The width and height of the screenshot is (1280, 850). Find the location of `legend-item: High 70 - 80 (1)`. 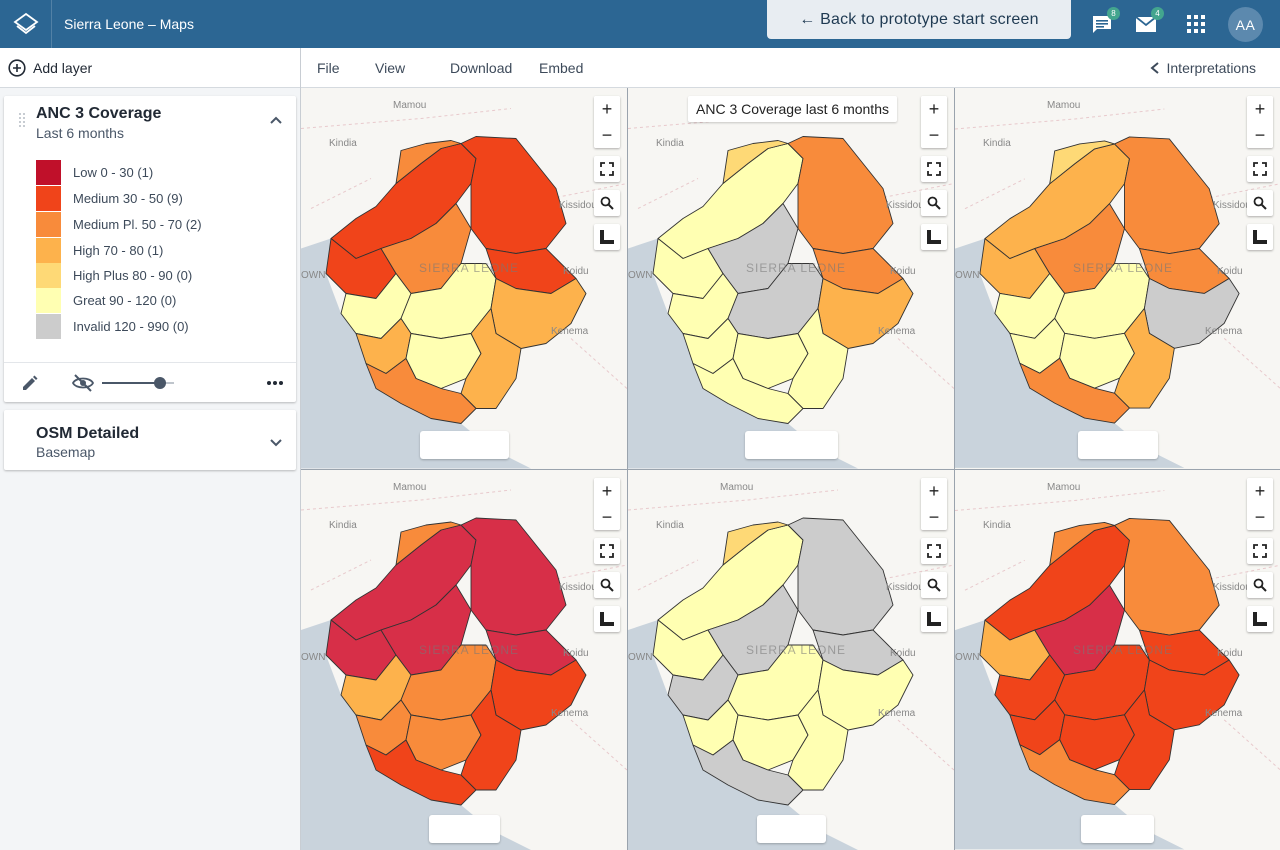

legend-item: High 70 - 80 (1) is located at coordinates (119, 250).